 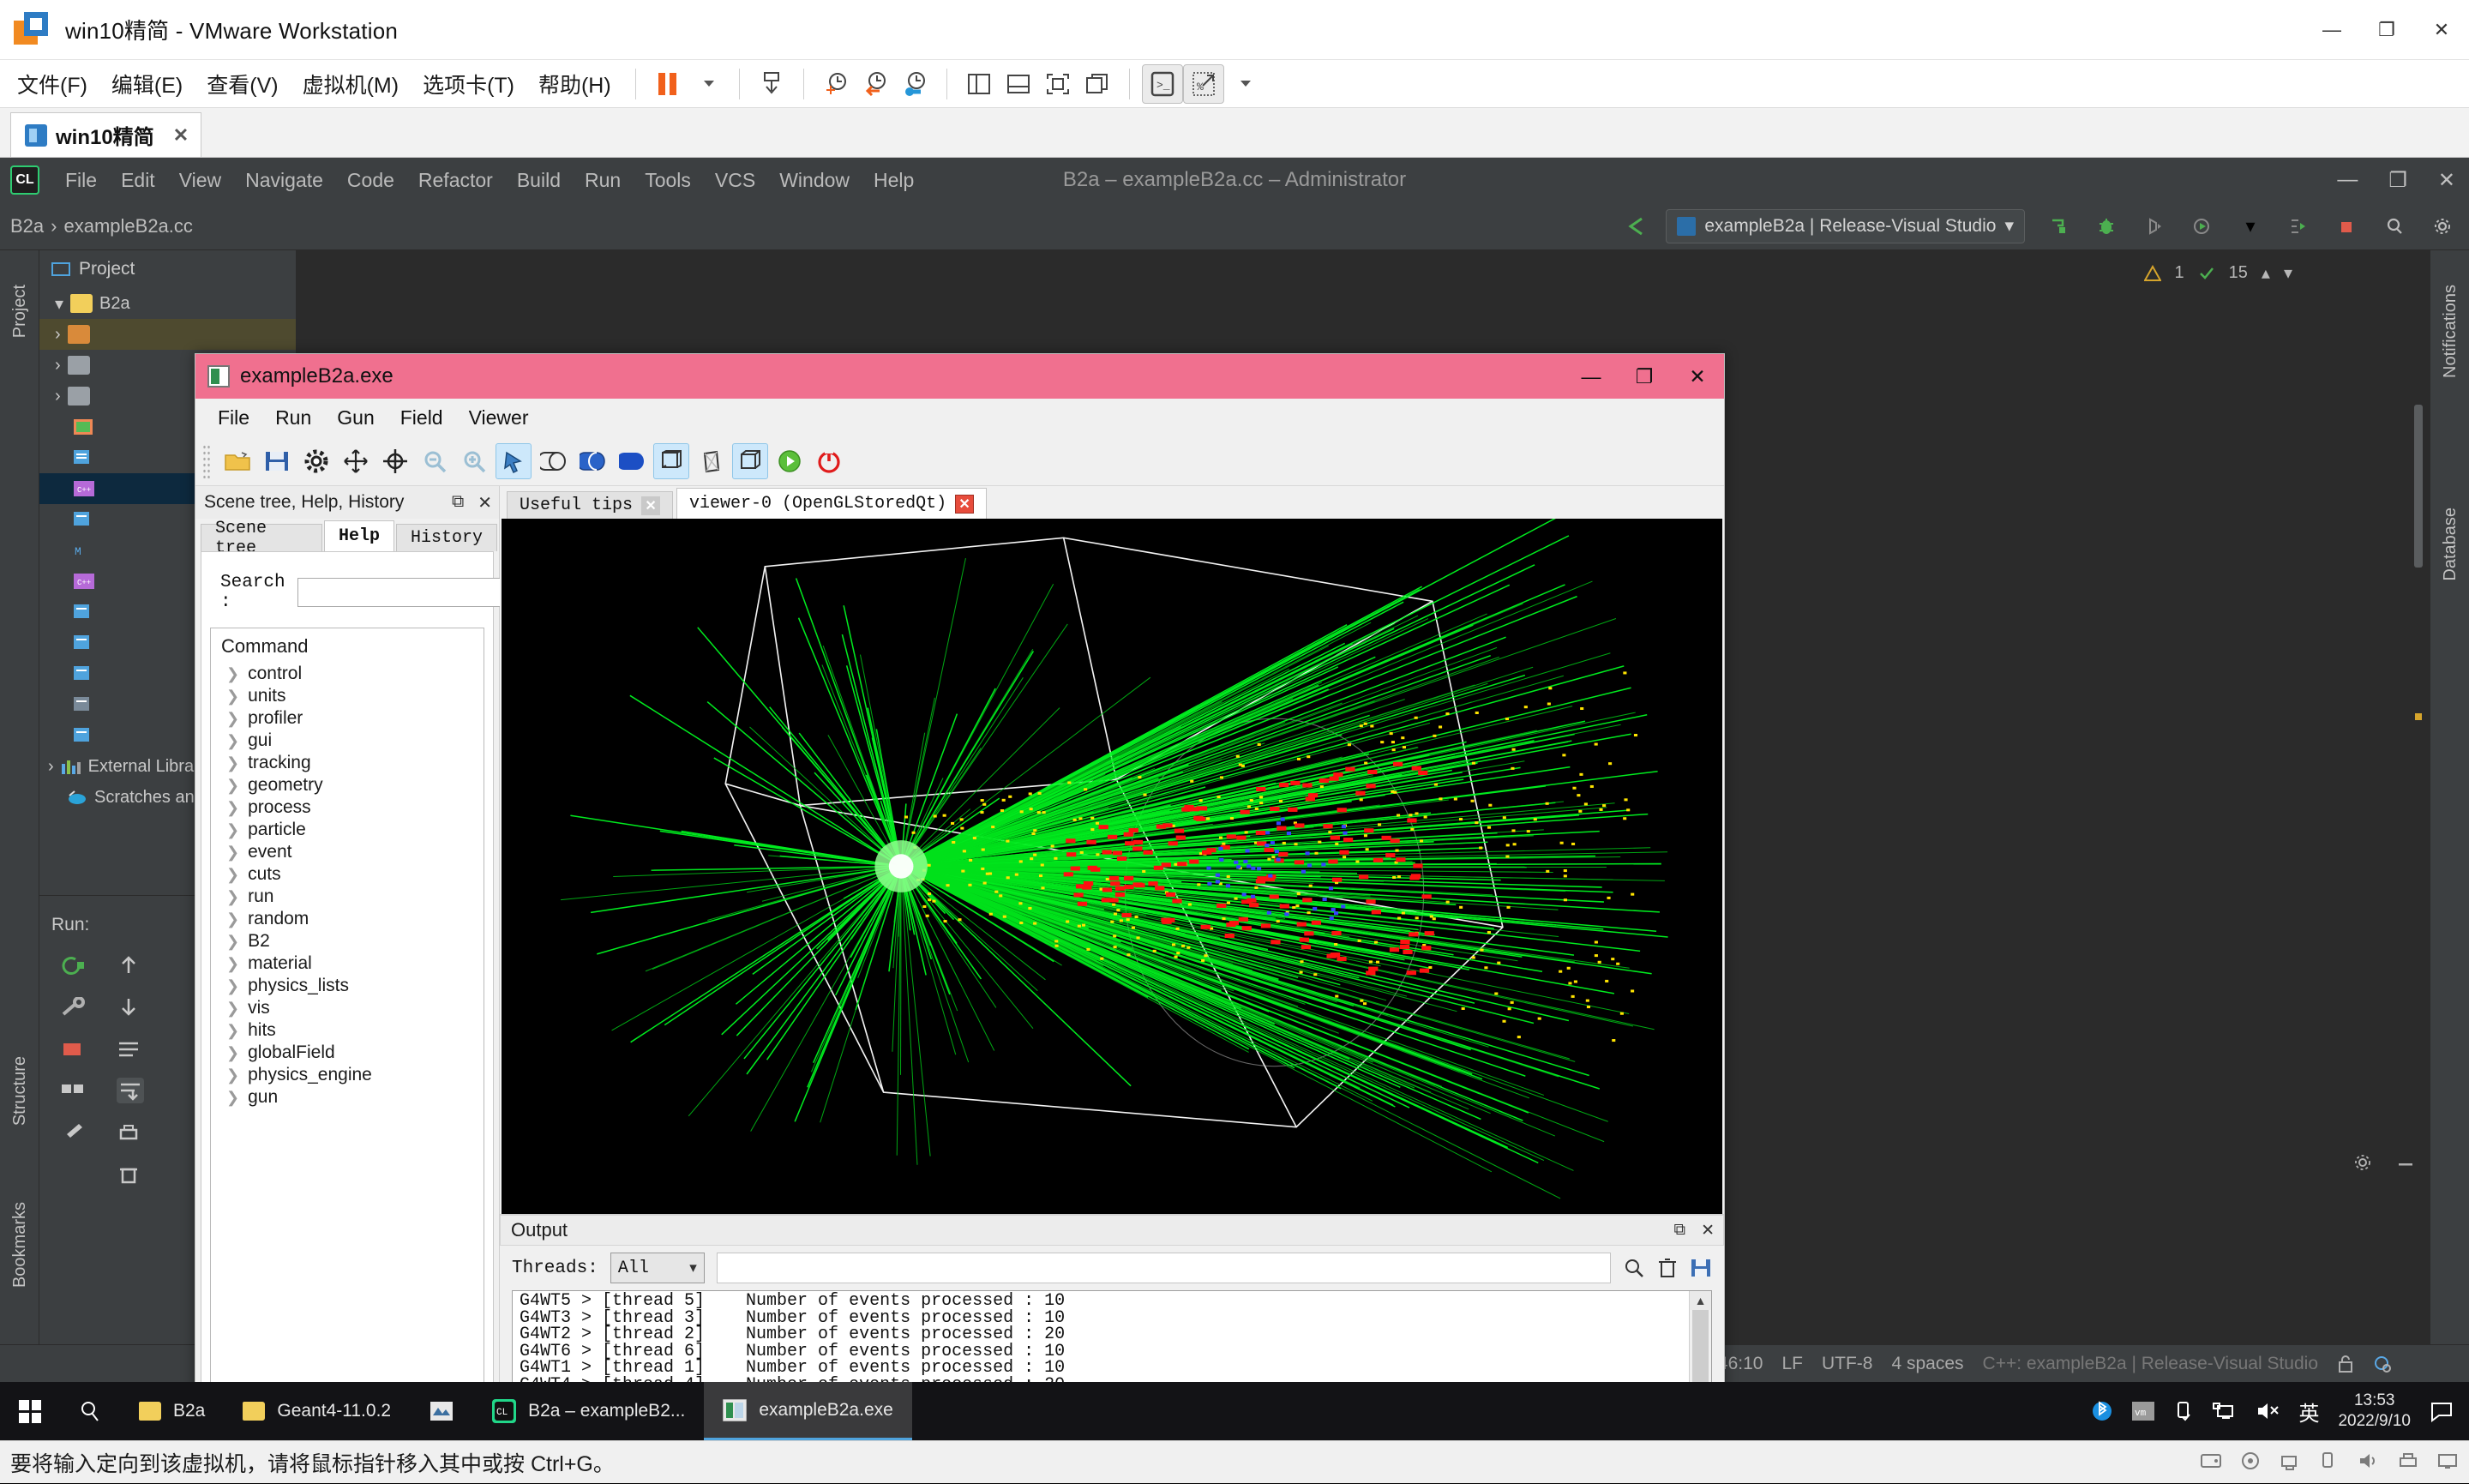 I want to click on arrow-down-icon, so click(x=130, y=1006).